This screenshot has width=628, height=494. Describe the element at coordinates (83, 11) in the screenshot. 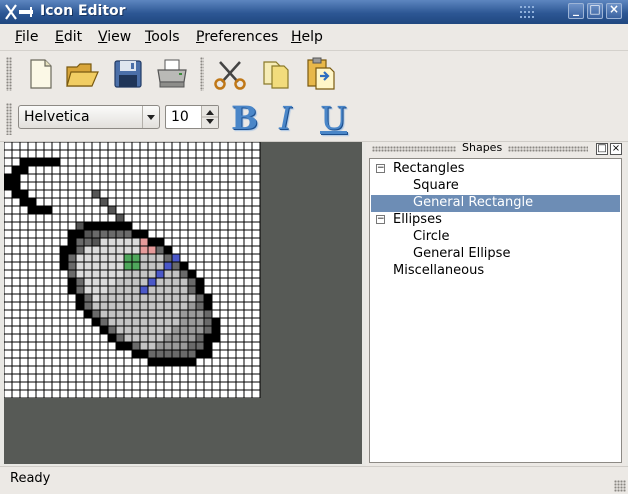

I see `window-title: Icon Editor` at that location.